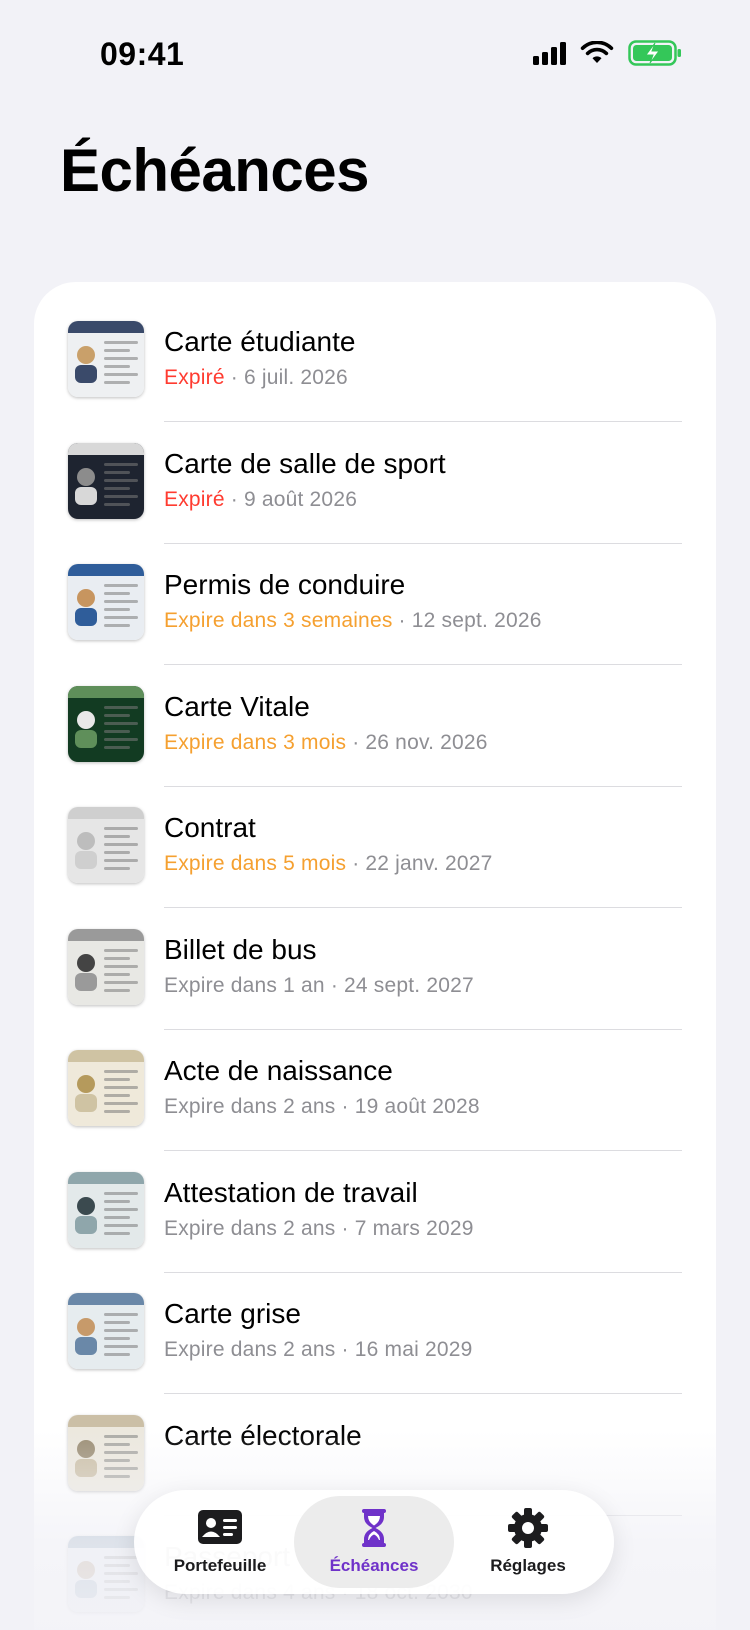  What do you see at coordinates (278, 620) in the screenshot?
I see `expiry-status: Expire dans 3 semaines` at bounding box center [278, 620].